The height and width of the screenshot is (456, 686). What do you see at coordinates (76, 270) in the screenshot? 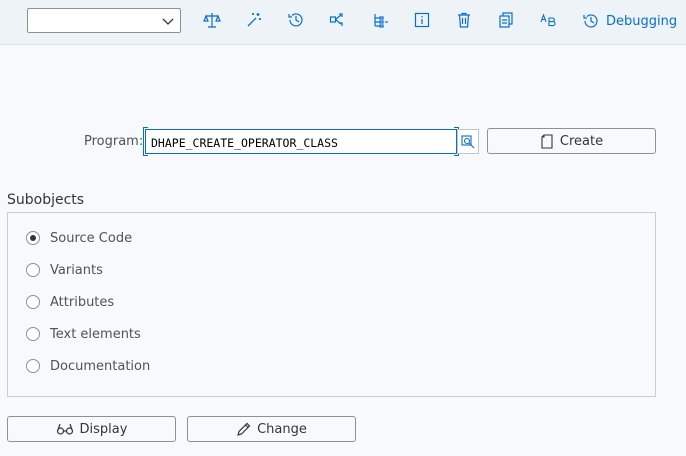
I see `radio-label: Variants` at bounding box center [76, 270].